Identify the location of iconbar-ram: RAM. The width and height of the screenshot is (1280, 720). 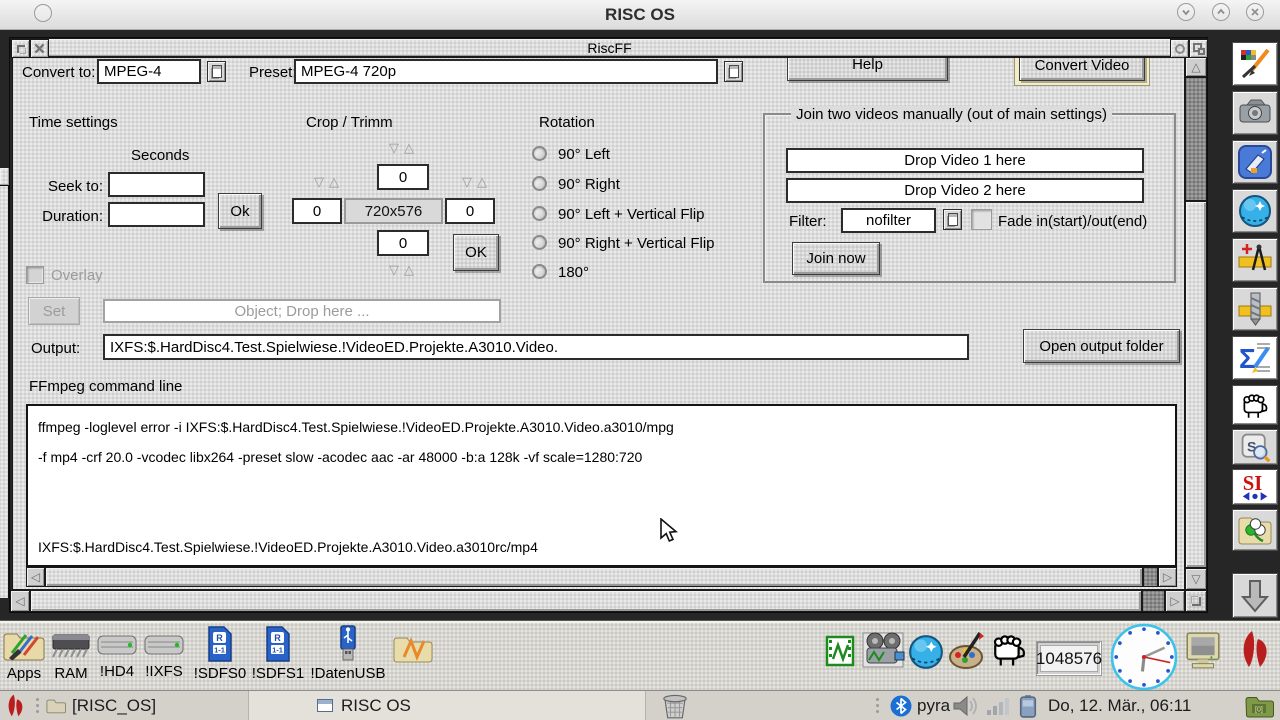
(71, 655).